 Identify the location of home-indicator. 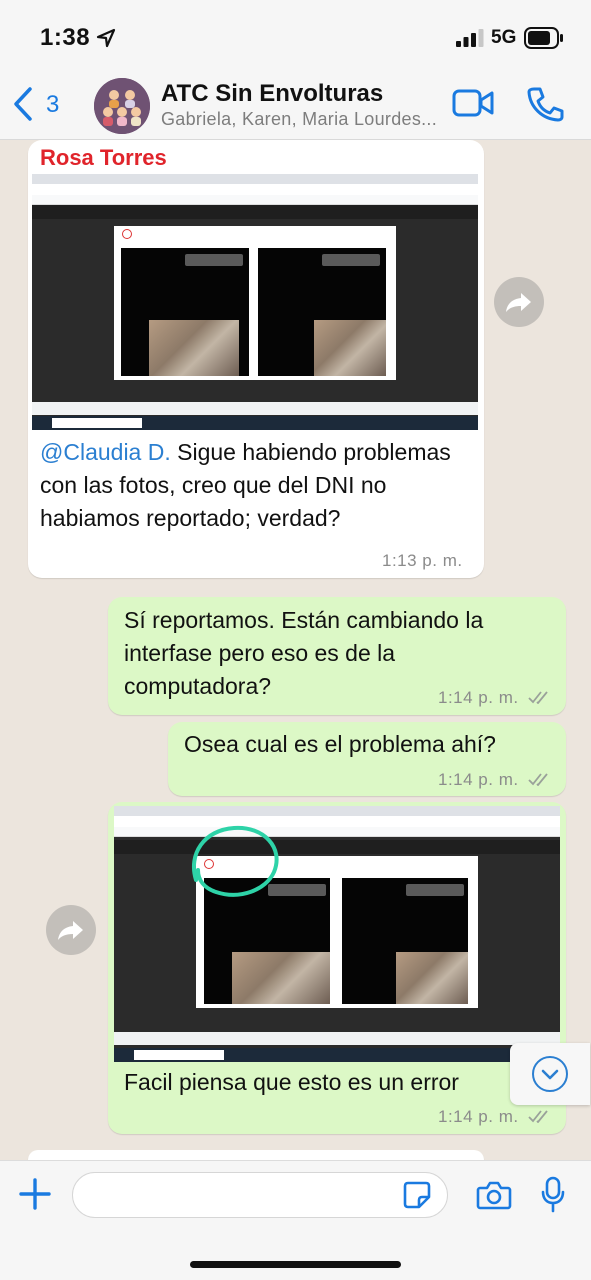
(295, 1264).